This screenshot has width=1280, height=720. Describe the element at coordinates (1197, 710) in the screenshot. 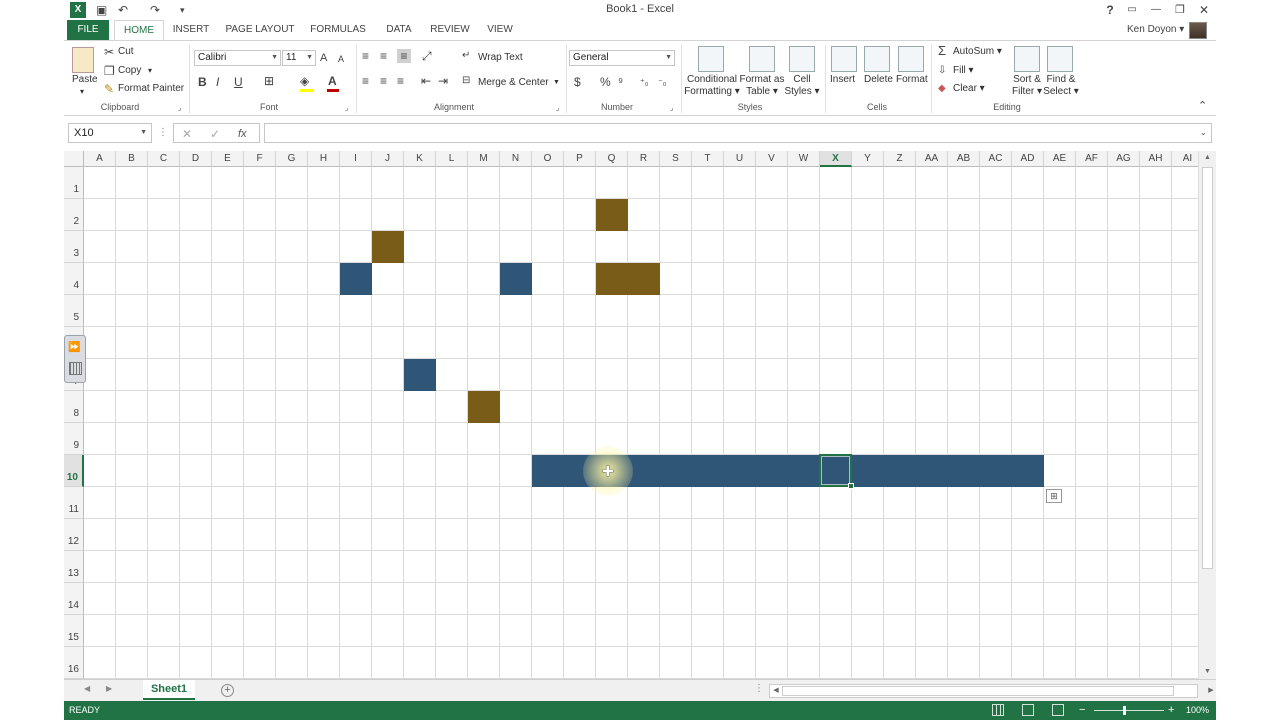

I see `zoom-level: 100%` at that location.